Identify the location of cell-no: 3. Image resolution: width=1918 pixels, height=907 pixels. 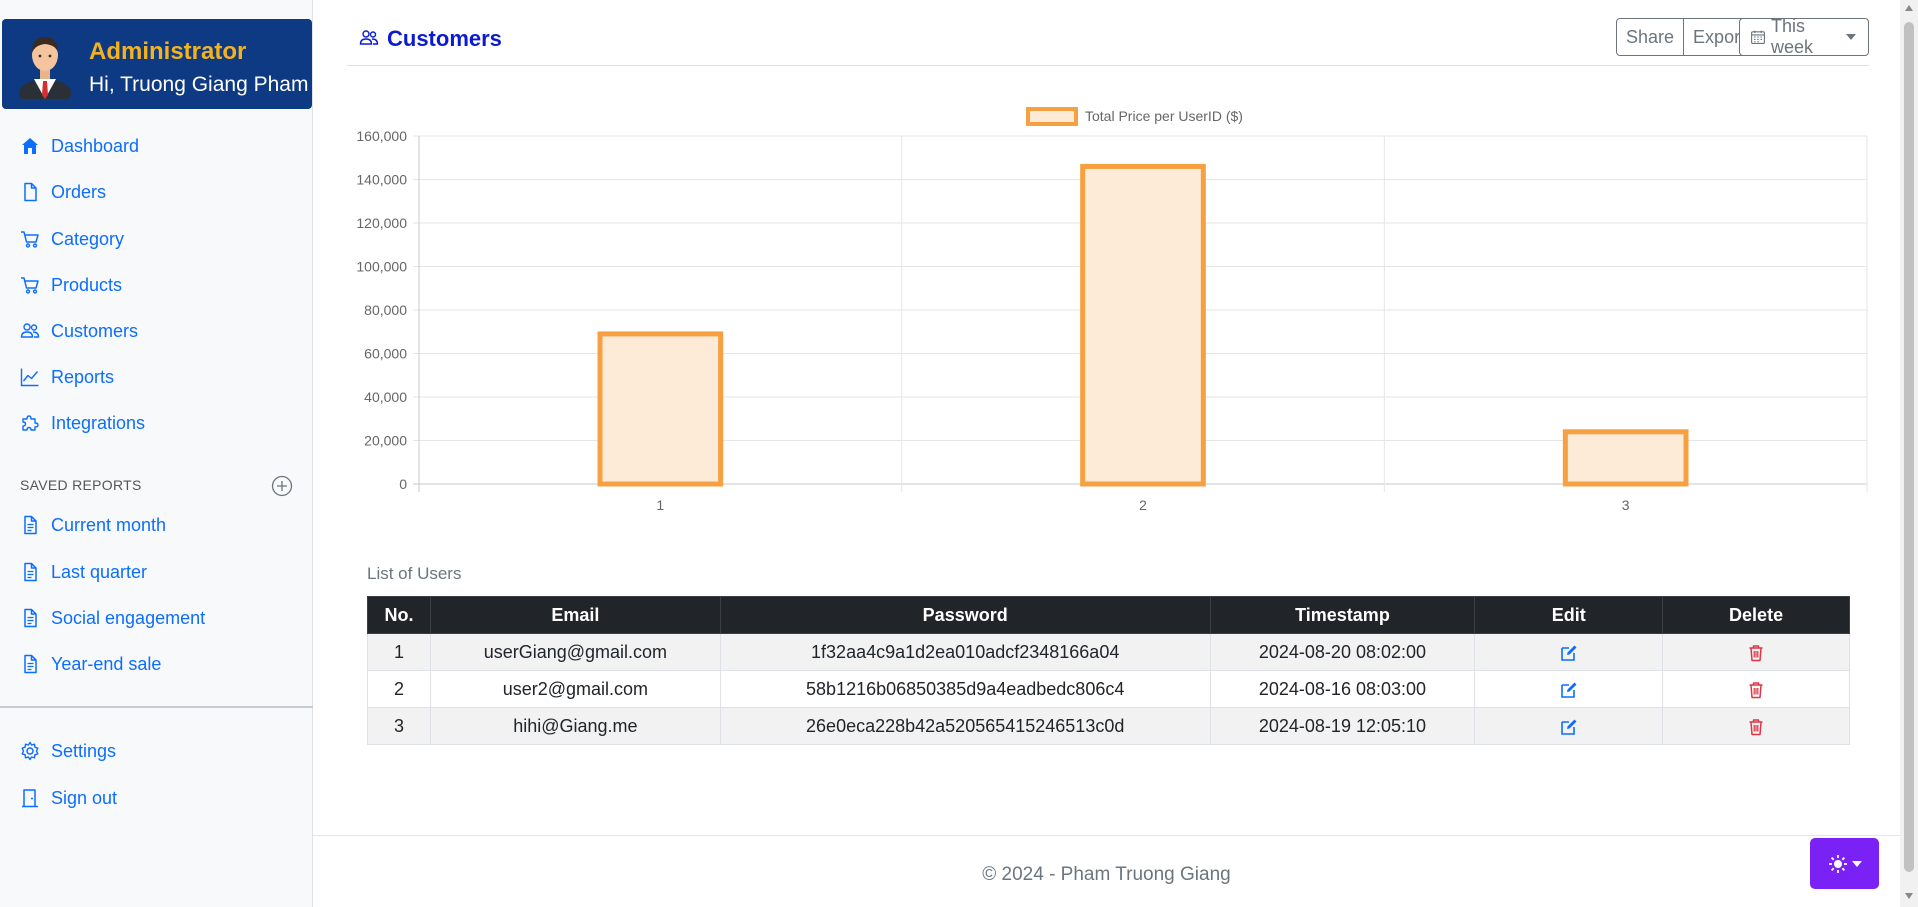
(399, 726).